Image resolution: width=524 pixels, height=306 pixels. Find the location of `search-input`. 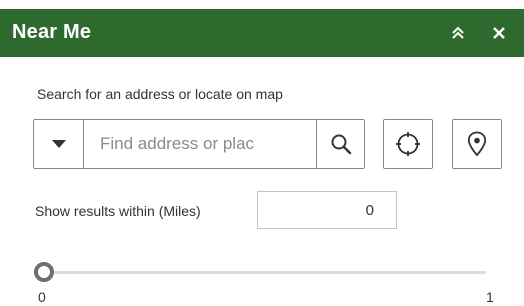

search-input is located at coordinates (200, 144).